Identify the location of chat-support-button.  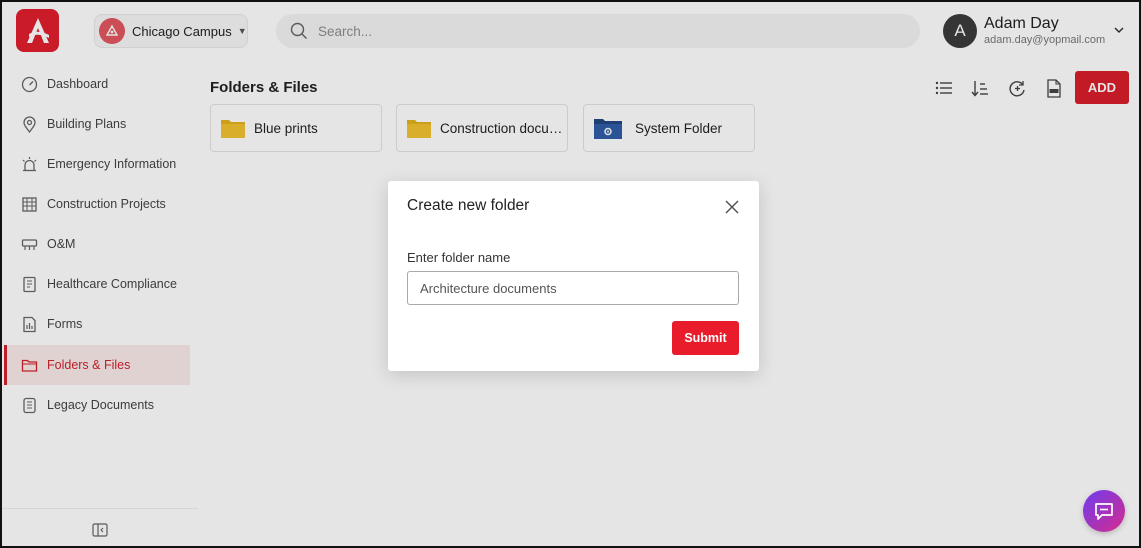
(1104, 511).